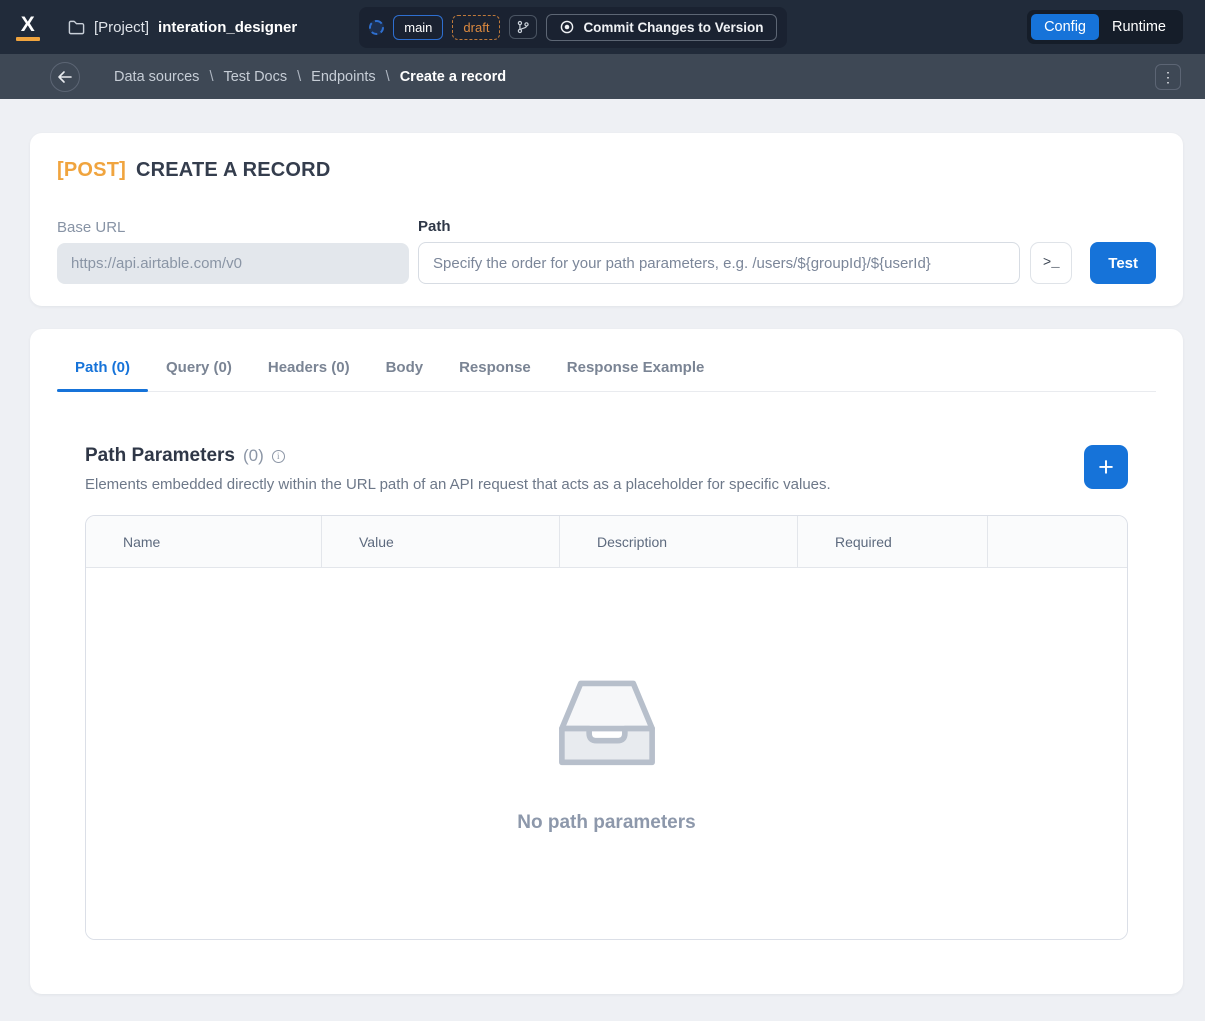 This screenshot has height=1021, width=1205. I want to click on column-header-description: Description, so click(679, 541).